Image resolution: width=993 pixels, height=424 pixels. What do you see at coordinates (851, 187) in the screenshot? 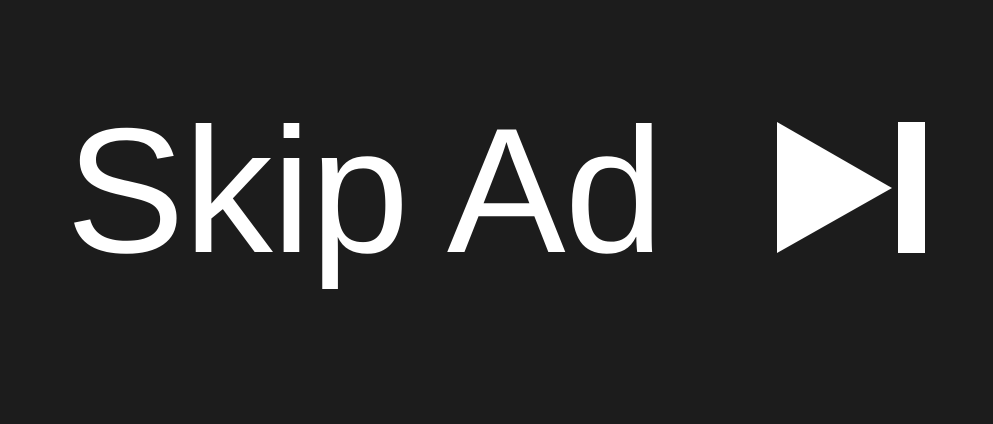
I see `skip-next-icon` at bounding box center [851, 187].